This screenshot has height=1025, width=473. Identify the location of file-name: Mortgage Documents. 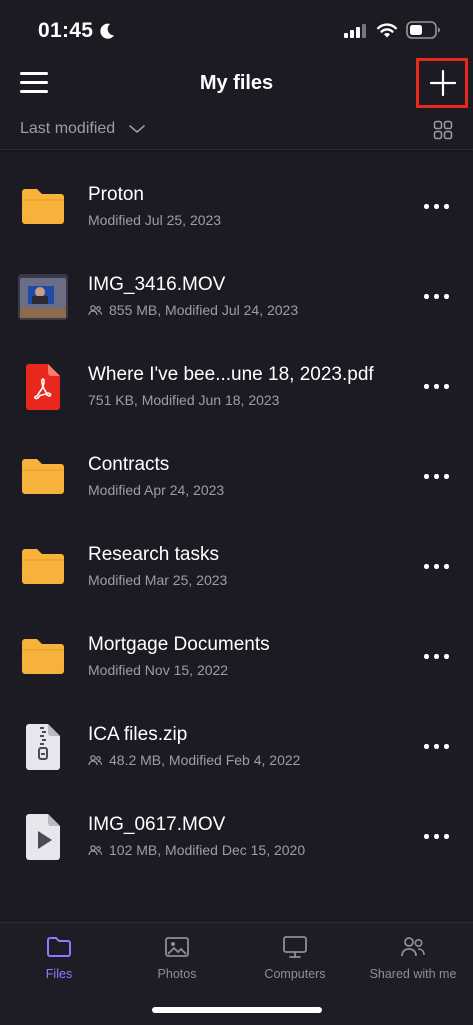
(179, 644).